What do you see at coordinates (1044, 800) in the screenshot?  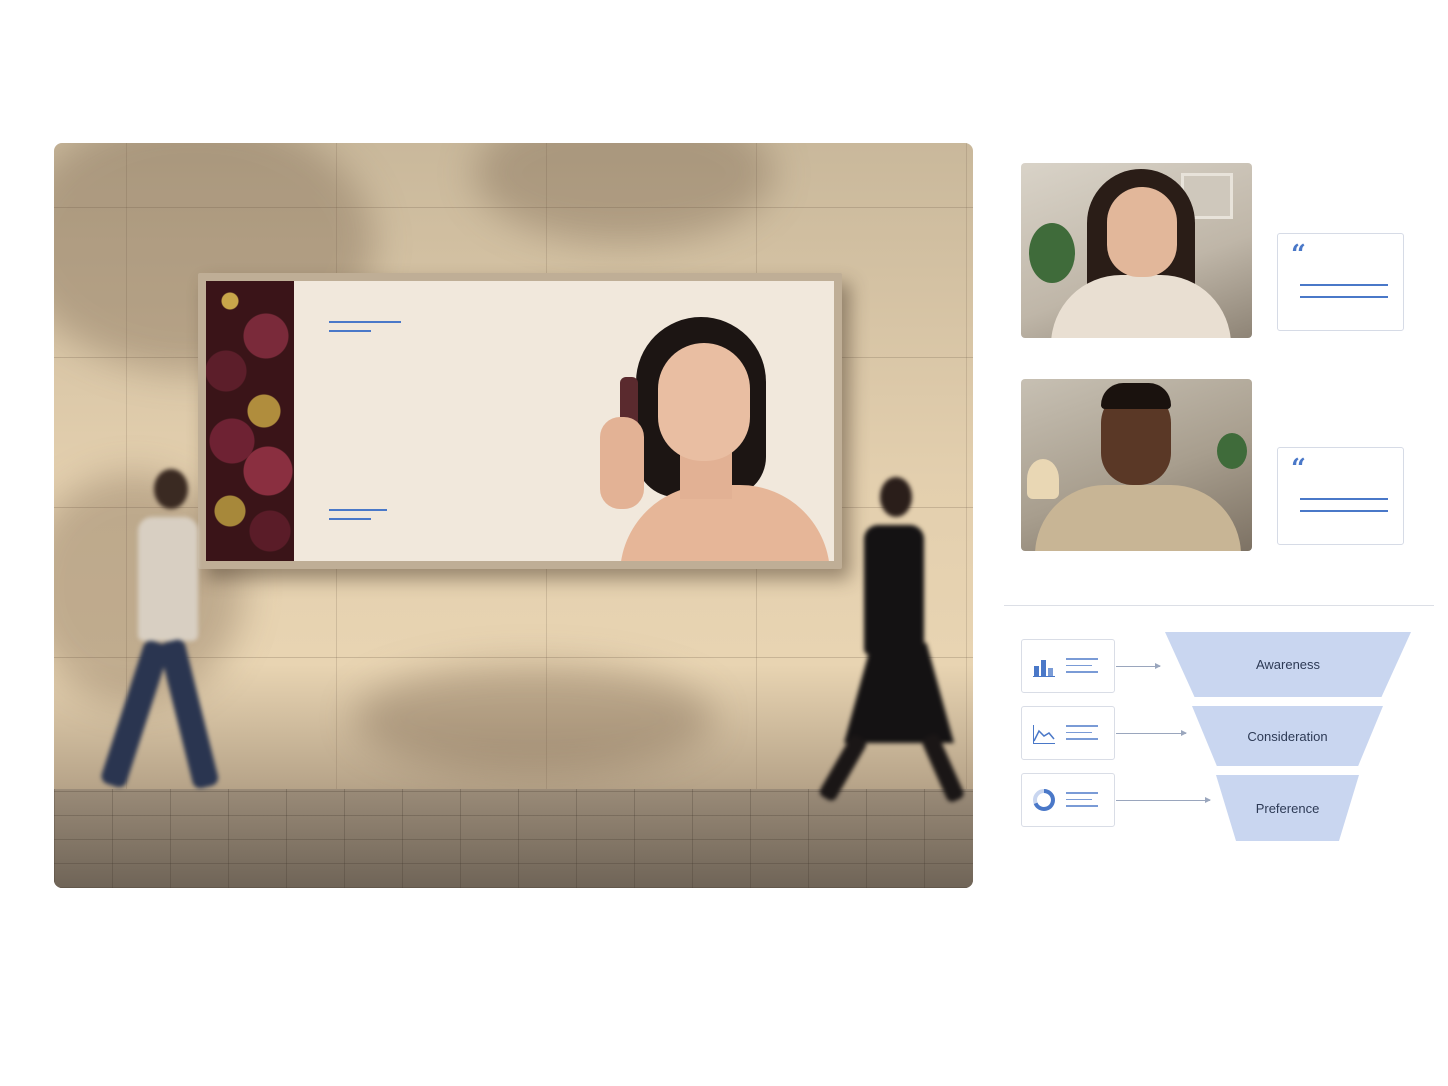 I see `donut-chart-icon` at bounding box center [1044, 800].